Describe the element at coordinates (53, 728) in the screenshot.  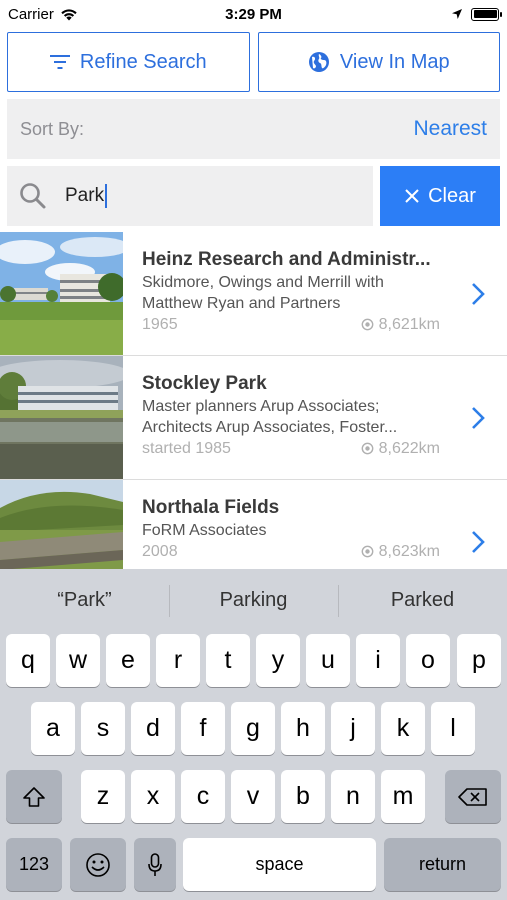
I see `key-a: a` at that location.